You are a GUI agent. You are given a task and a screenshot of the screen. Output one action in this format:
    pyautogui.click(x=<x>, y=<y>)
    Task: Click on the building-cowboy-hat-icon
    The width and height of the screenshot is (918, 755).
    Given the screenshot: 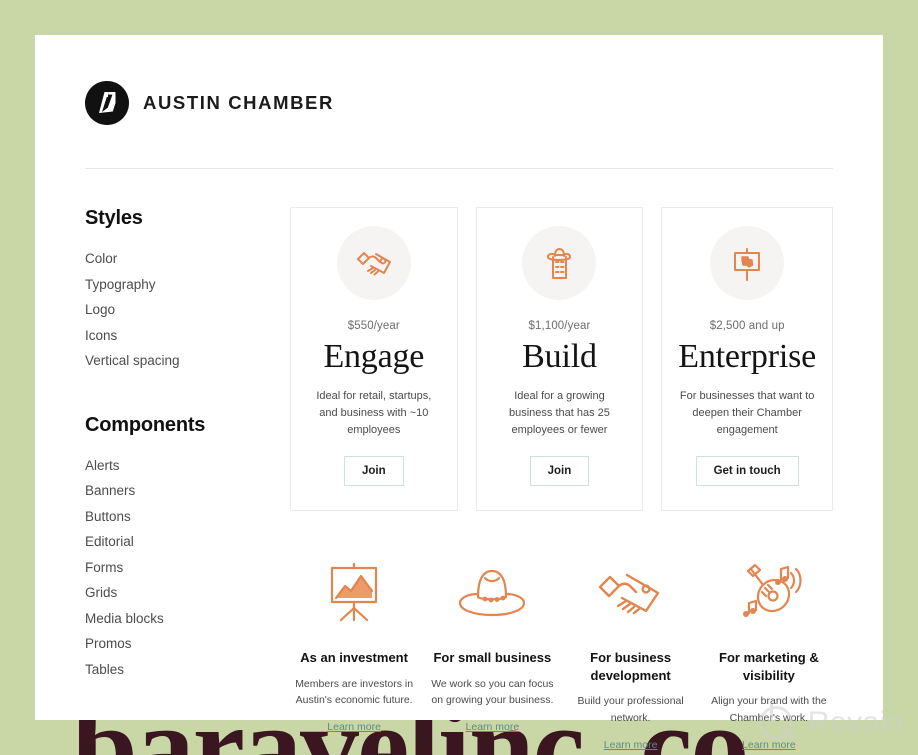 What is the action you would take?
    pyautogui.click(x=559, y=263)
    